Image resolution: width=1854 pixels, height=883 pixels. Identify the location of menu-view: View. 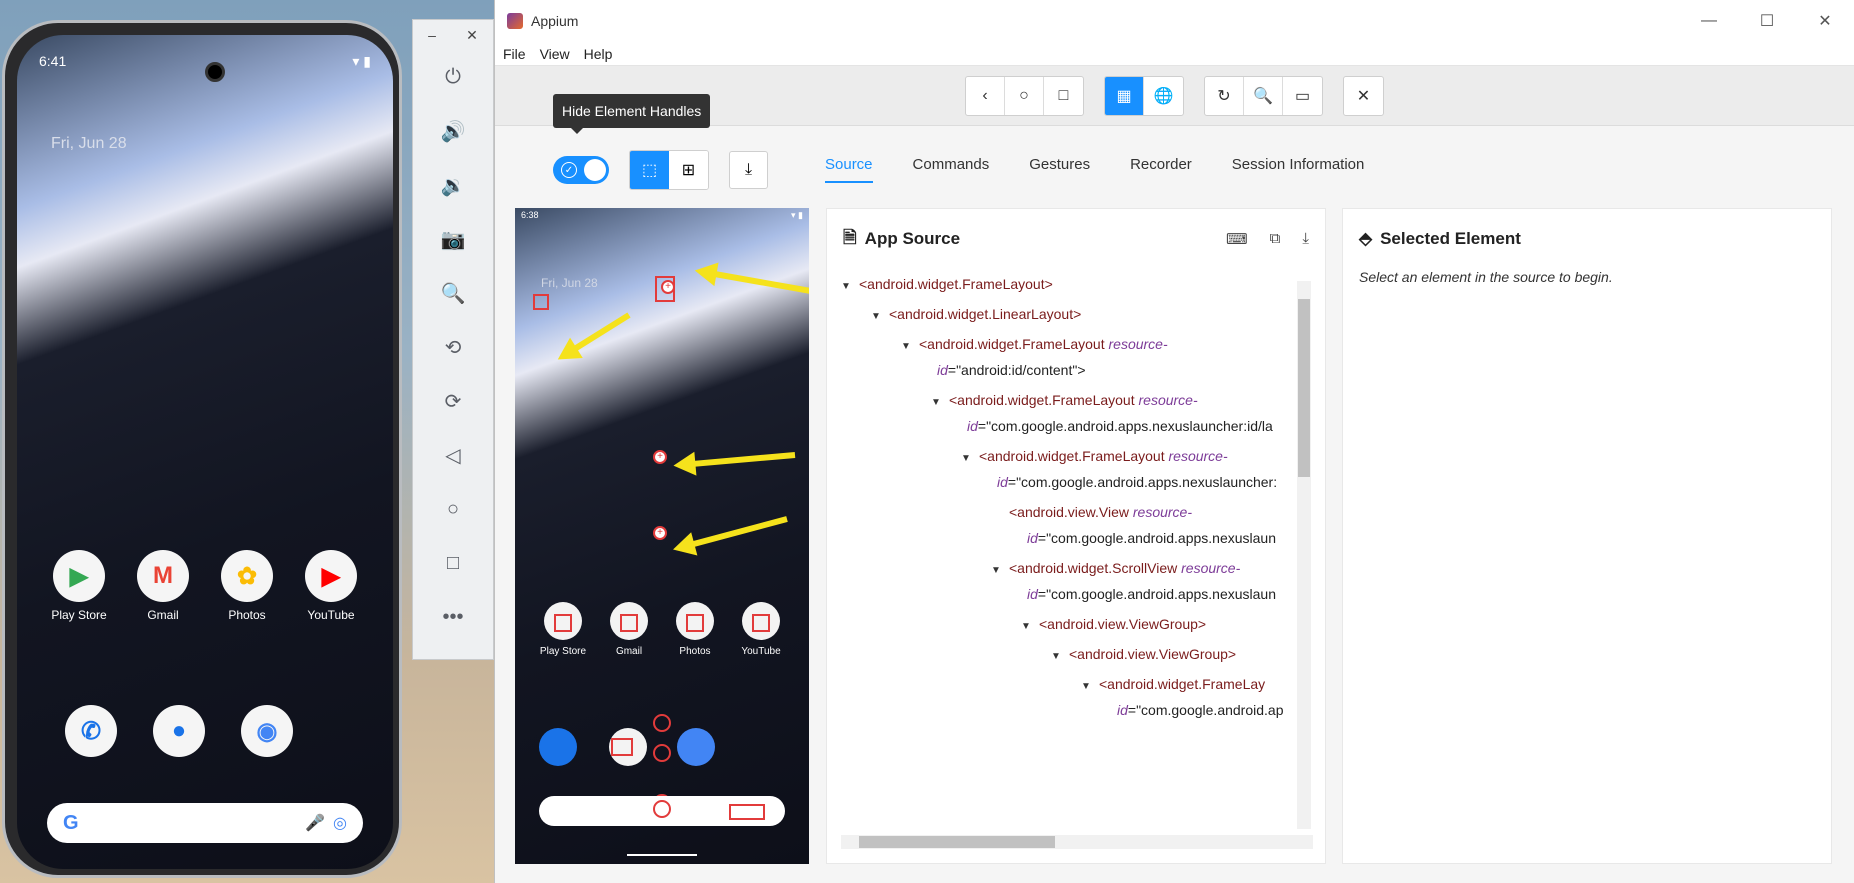
(555, 54).